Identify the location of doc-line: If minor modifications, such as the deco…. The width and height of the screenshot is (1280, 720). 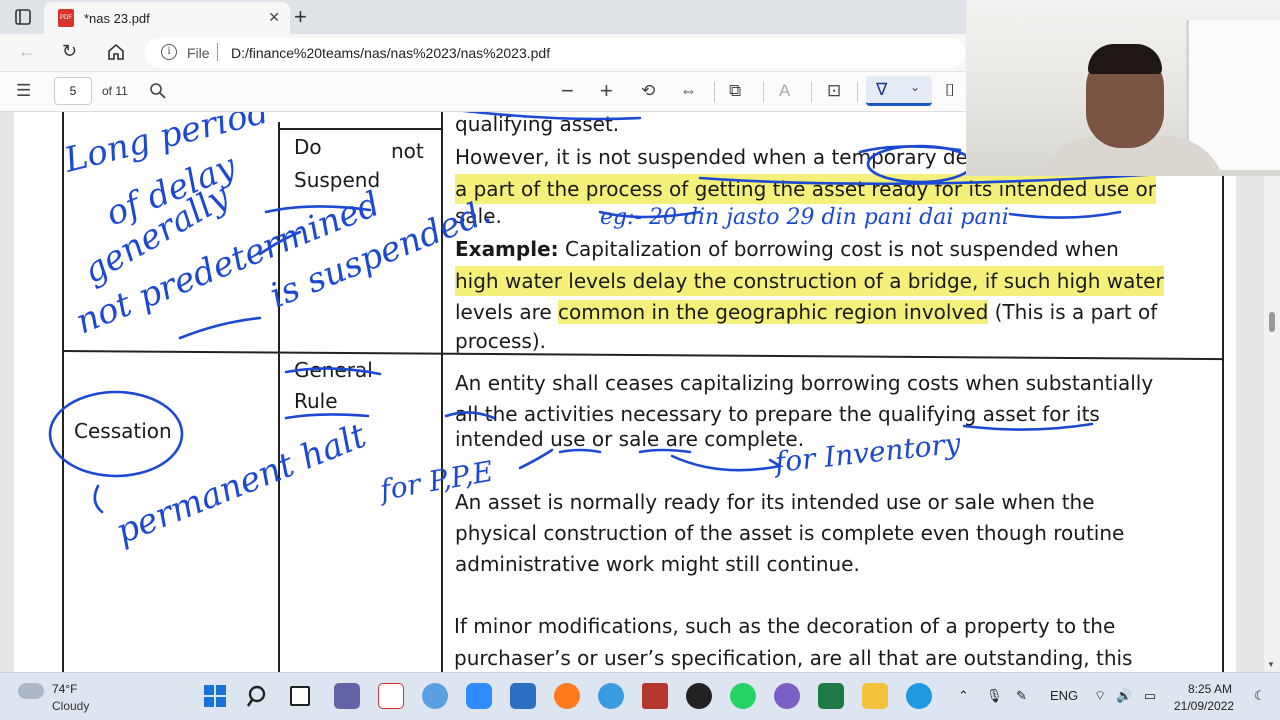
(785, 626).